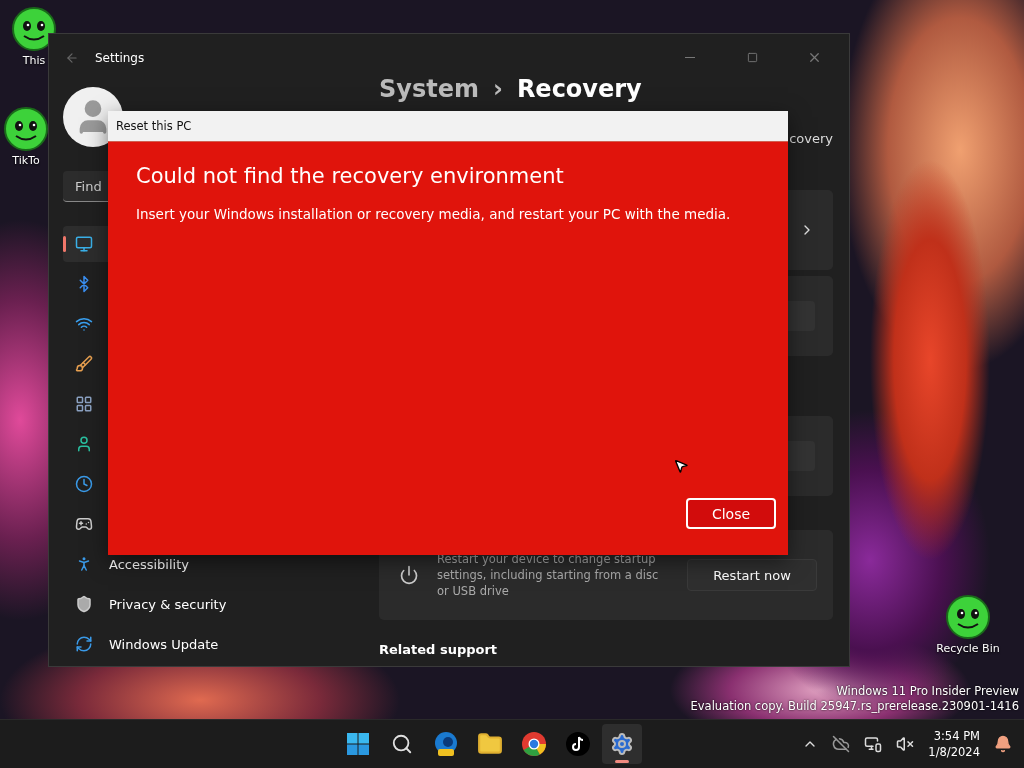 The height and width of the screenshot is (768, 1024). I want to click on page-subtitle: covery, so click(811, 138).